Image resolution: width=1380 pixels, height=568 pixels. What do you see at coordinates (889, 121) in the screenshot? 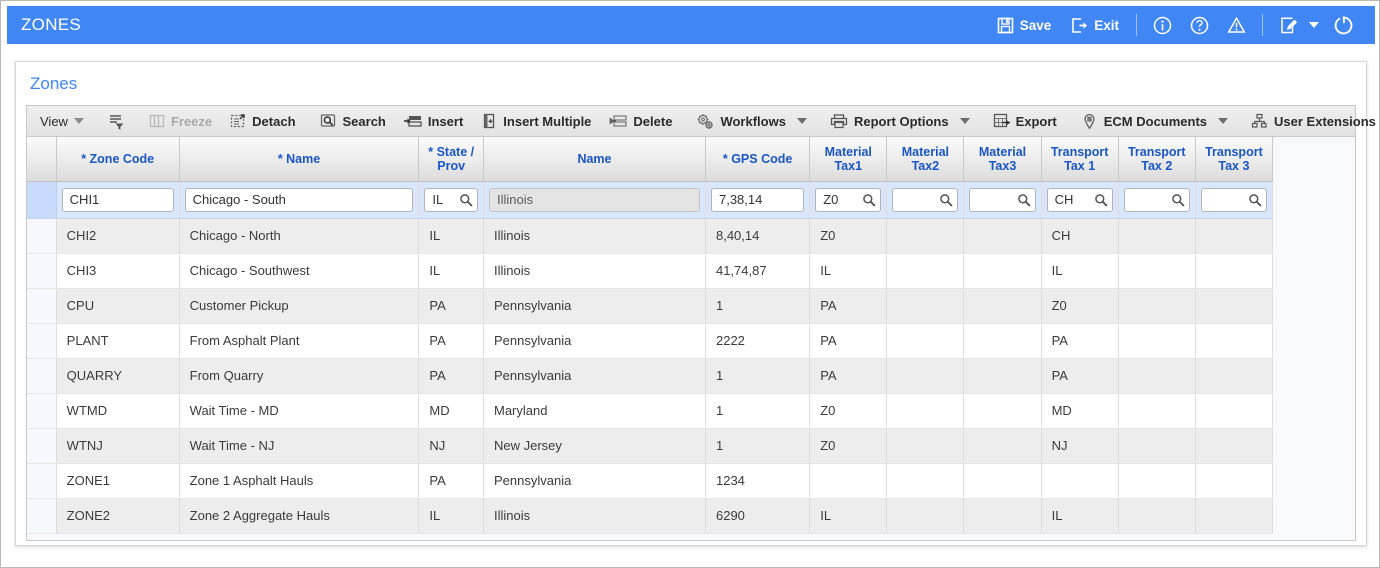
I see `report-options-menu: Report Options` at bounding box center [889, 121].